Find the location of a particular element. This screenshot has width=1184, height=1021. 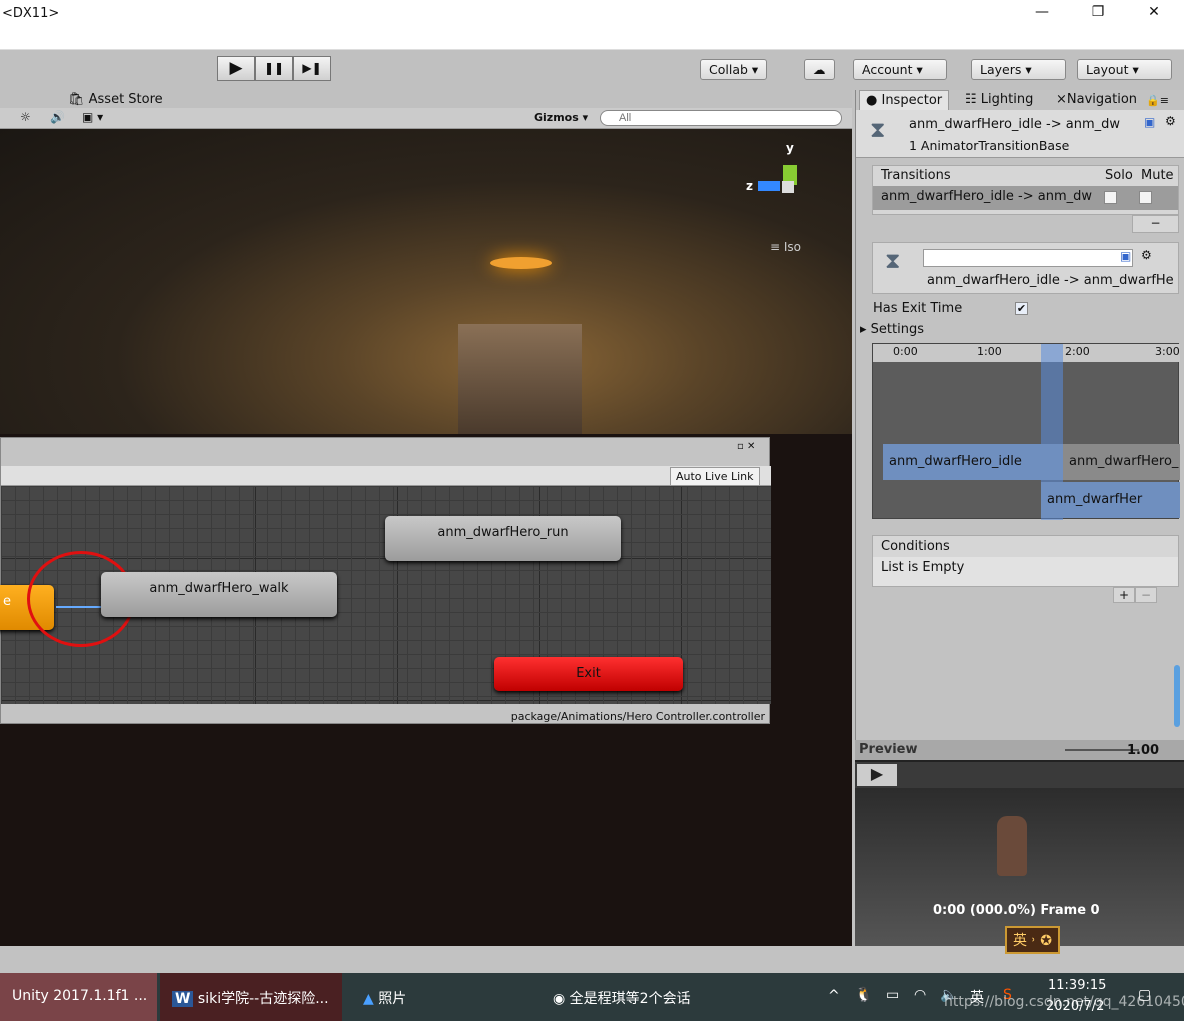

tab-label: Navigation is located at coordinates (1102, 99).